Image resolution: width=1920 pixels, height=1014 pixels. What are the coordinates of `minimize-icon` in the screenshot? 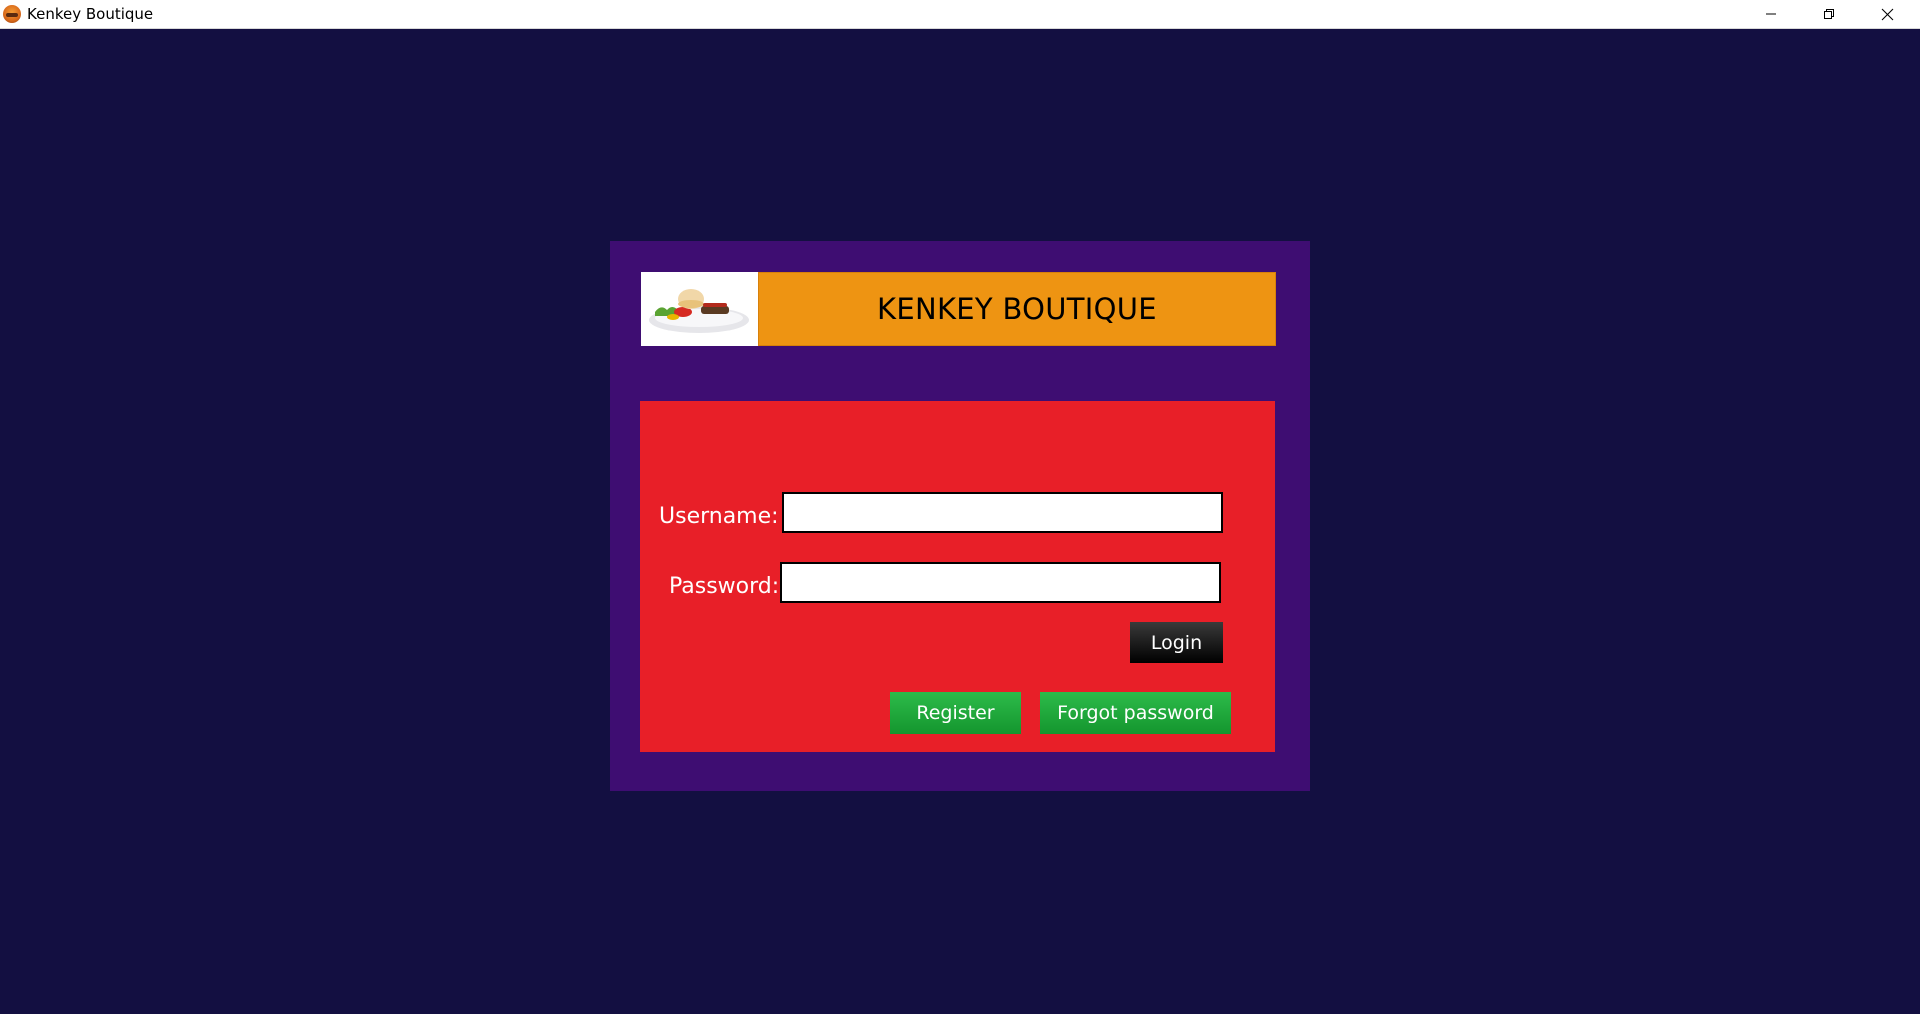 It's located at (1771, 14).